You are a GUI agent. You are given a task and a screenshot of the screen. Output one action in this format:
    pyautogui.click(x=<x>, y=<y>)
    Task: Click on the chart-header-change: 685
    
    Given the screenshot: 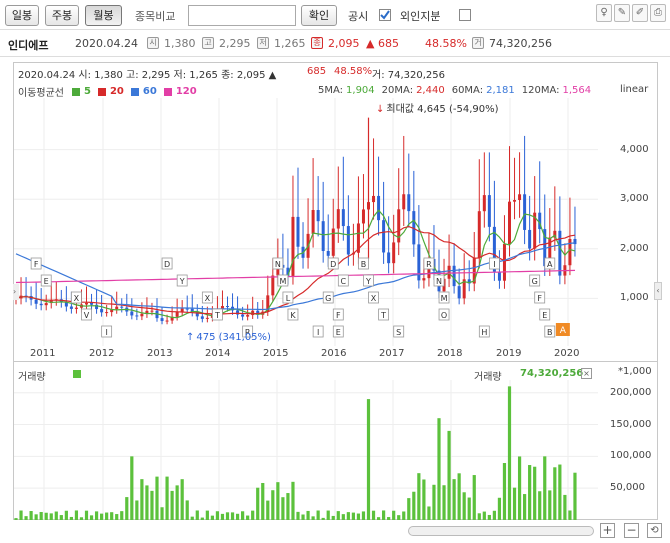 What is the action you would take?
    pyautogui.click(x=317, y=71)
    